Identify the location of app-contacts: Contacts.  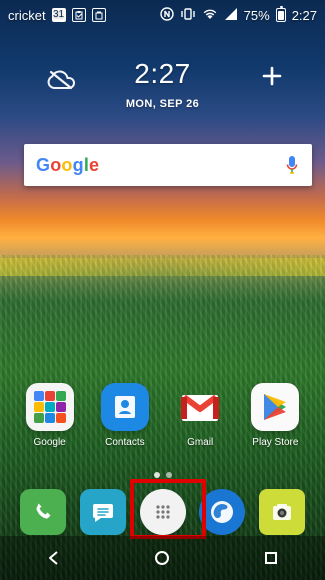
(125, 415).